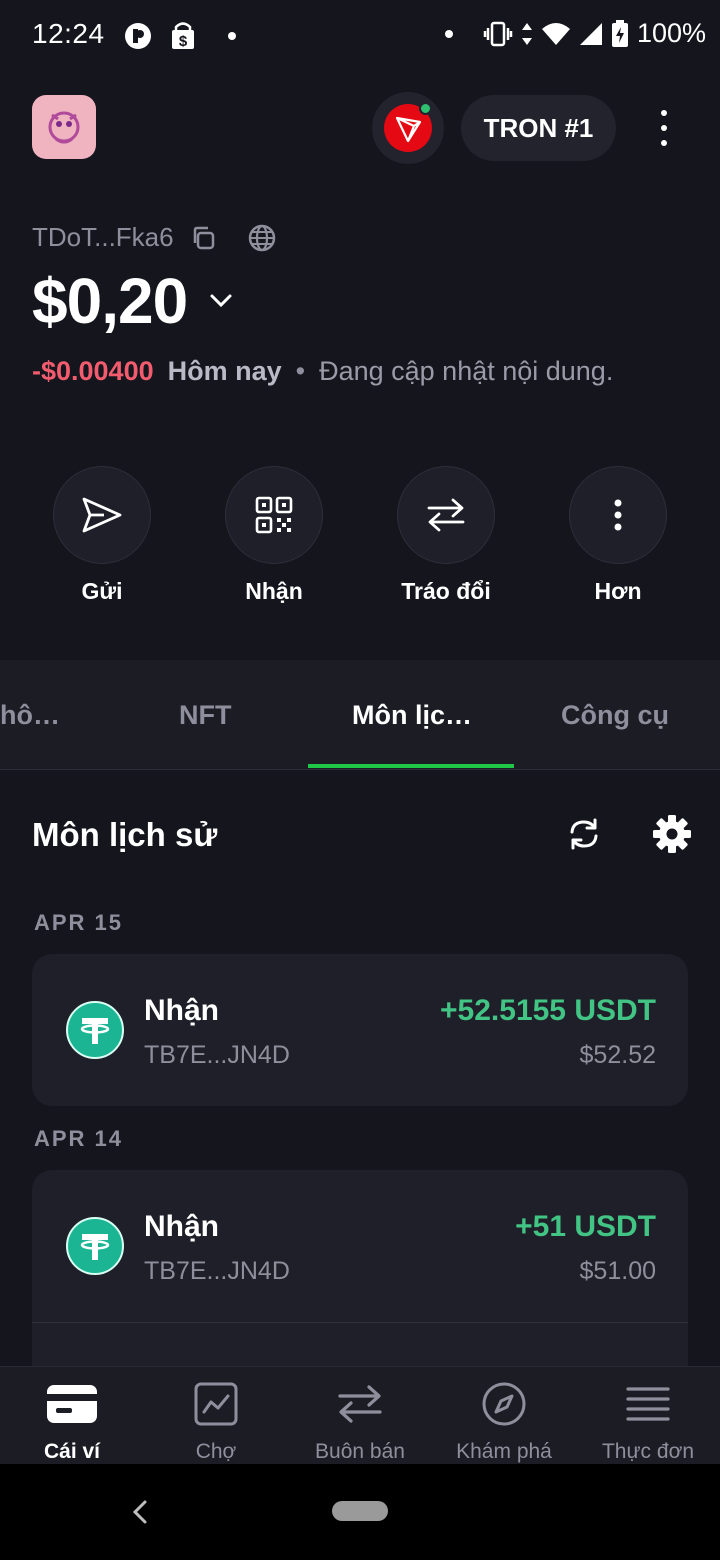 Image resolution: width=720 pixels, height=1560 pixels. I want to click on send-action: Gửi, so click(102, 535).